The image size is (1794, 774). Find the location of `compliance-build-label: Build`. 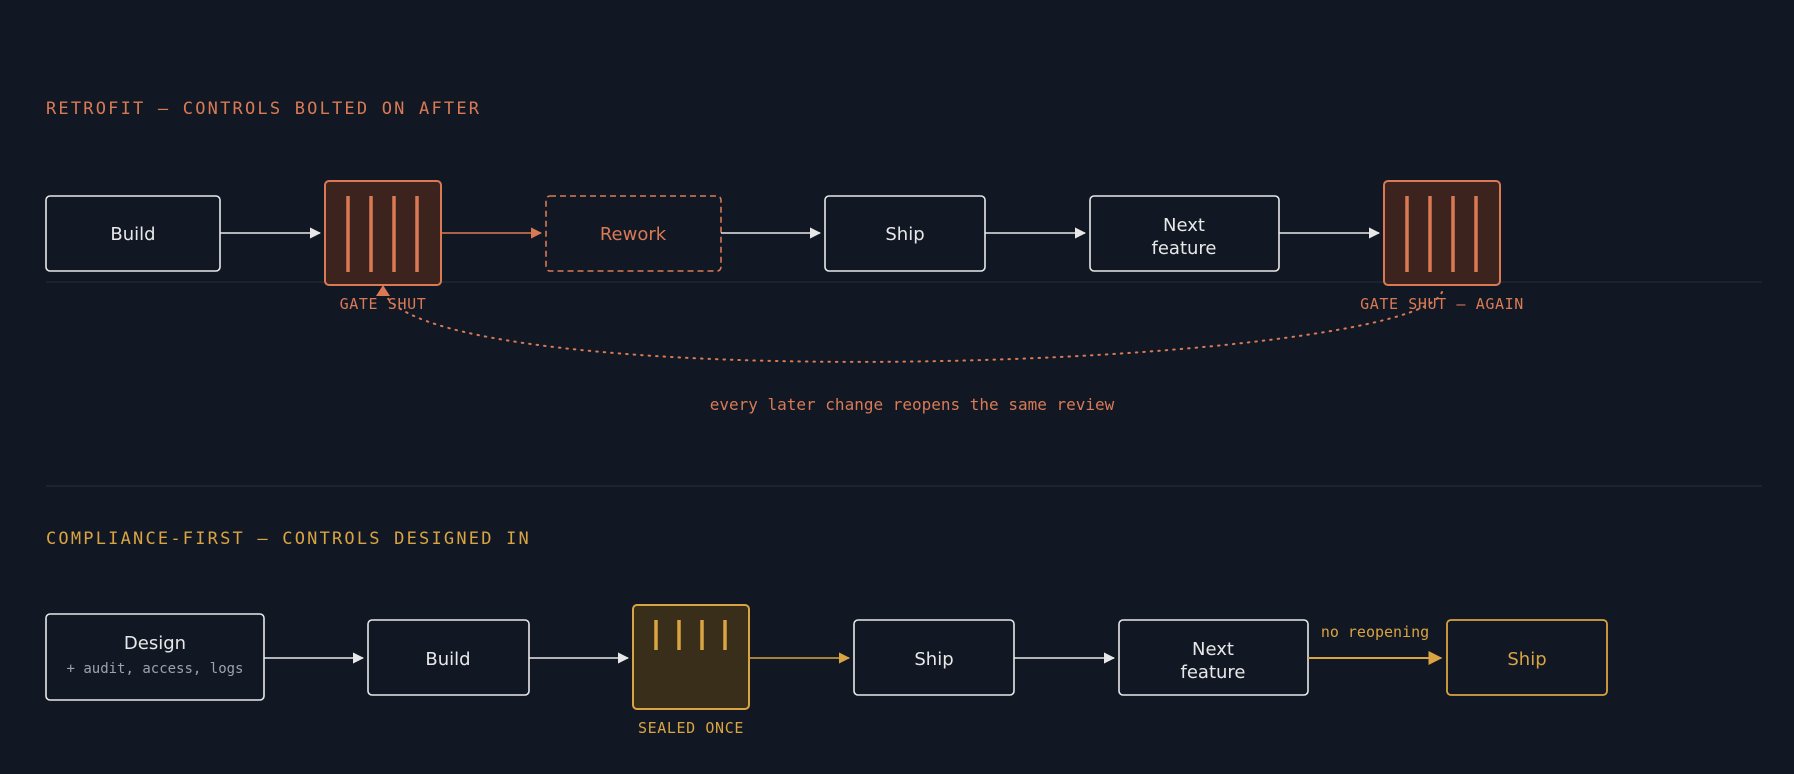

compliance-build-label: Build is located at coordinates (447, 659).